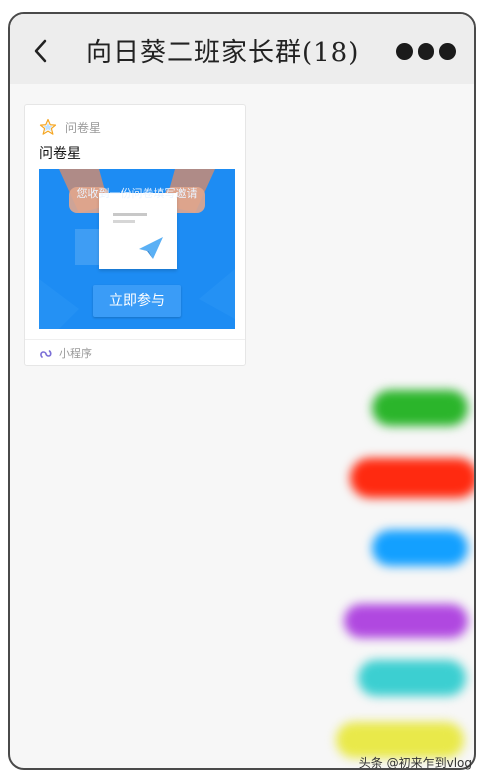  What do you see at coordinates (137, 301) in the screenshot?
I see `join-button: 立即参与` at bounding box center [137, 301].